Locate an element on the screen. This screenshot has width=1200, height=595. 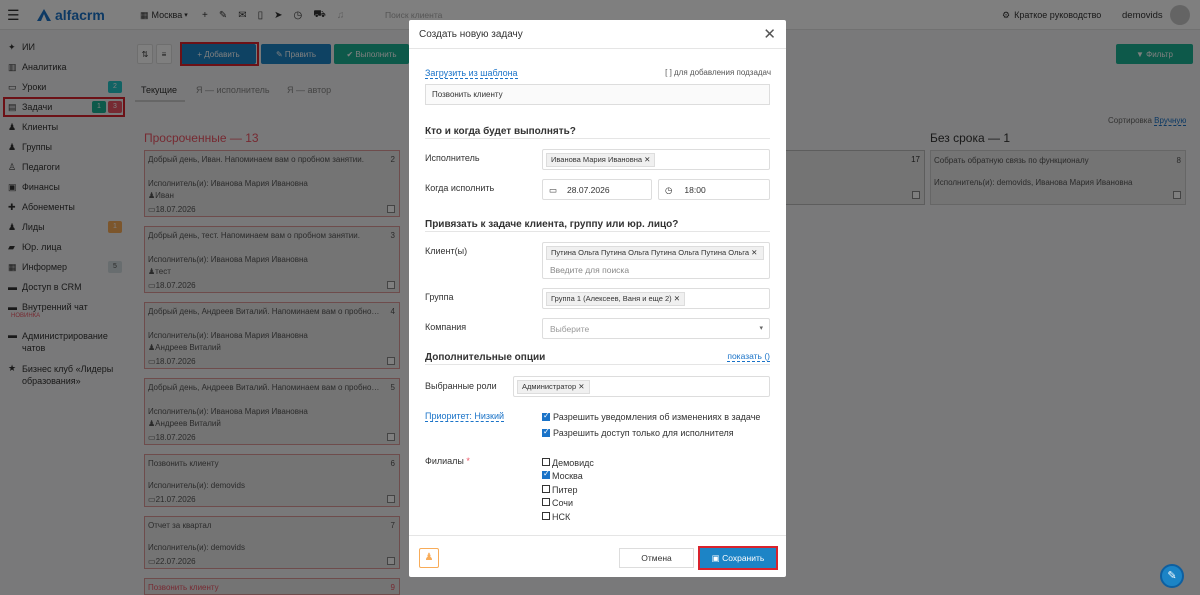
executor-tag: Иванова Мария Ивановна ✕ is located at coordinates (601, 160).